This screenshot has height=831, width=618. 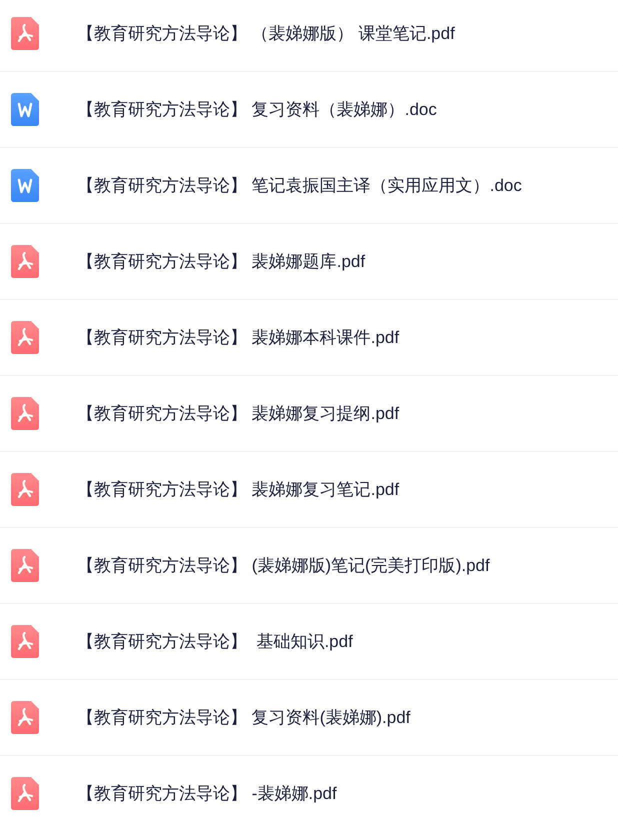 I want to click on file-name-link: 【教育研究方法导论】 -裴娣娜.pdf, so click(x=207, y=793).